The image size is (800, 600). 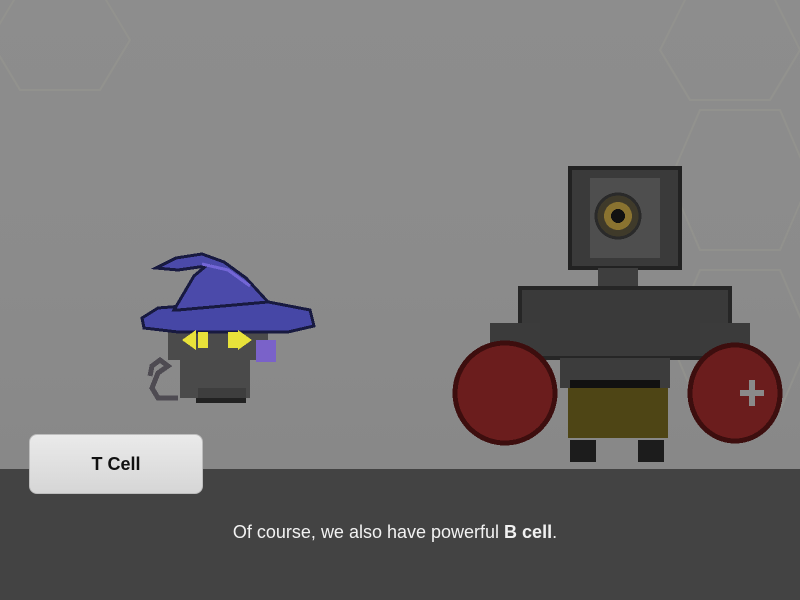 I want to click on speaker-name: T Cell, so click(x=116, y=463).